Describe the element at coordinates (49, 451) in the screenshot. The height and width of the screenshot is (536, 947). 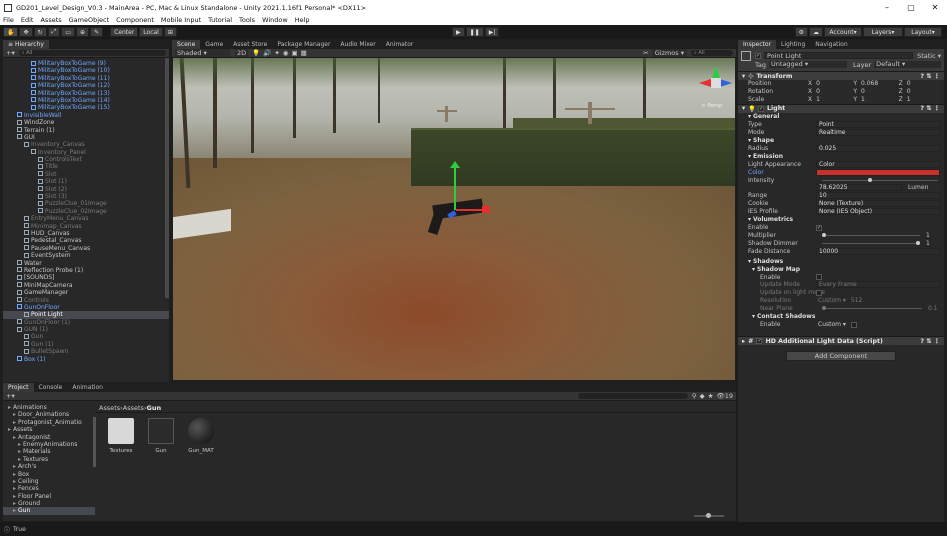
I see `folder-item: ▸ Materials` at that location.